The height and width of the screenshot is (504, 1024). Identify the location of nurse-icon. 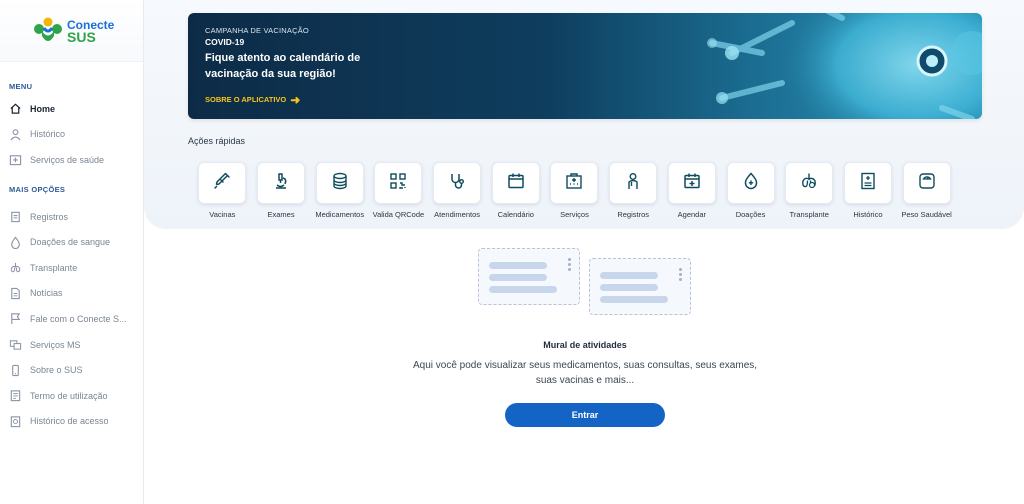
(633, 183).